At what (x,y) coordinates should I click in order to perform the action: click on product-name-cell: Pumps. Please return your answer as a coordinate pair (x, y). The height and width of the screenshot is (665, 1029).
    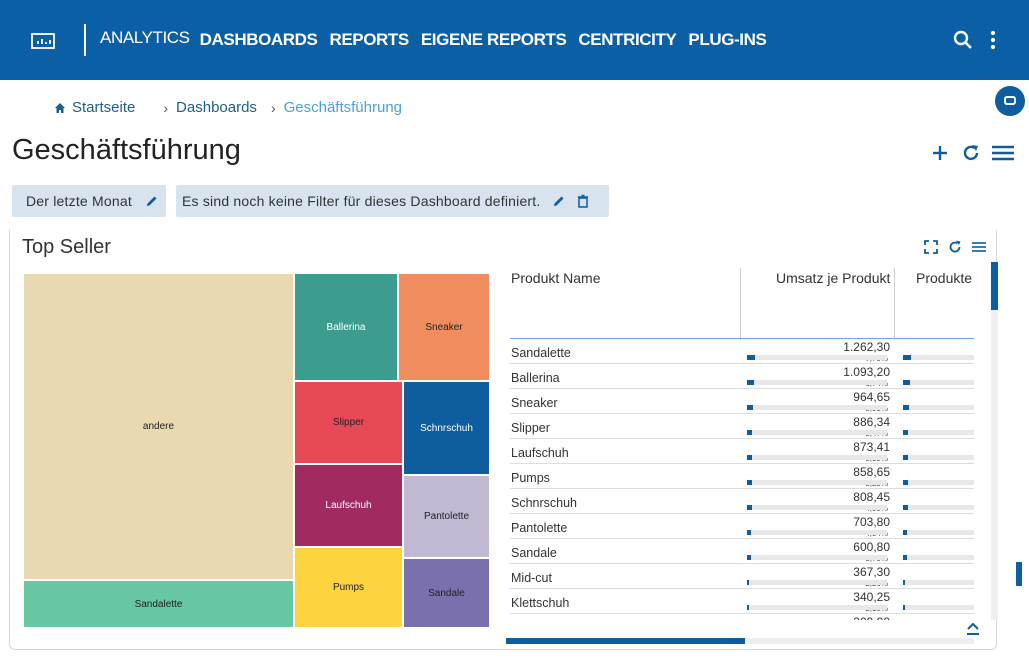
    Looking at the image, I should click on (530, 478).